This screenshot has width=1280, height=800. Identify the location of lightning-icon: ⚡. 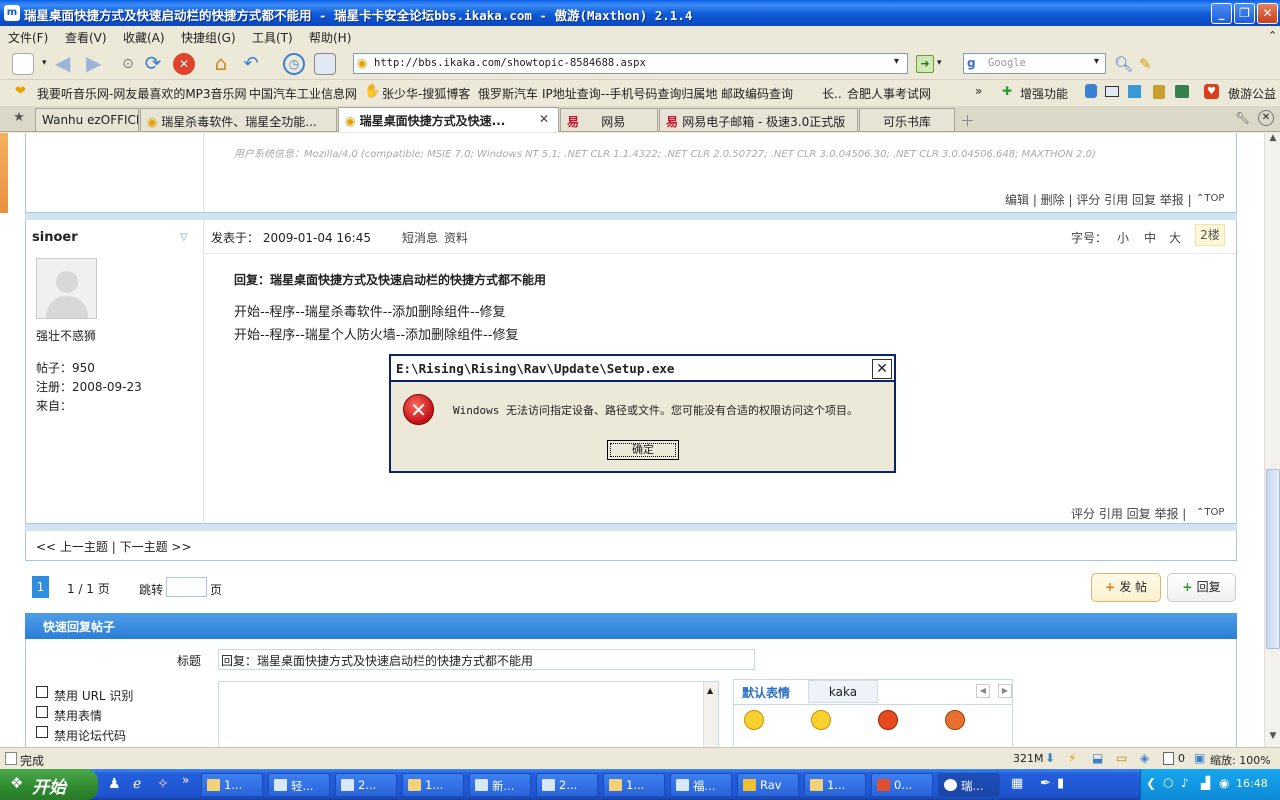
(1072, 758).